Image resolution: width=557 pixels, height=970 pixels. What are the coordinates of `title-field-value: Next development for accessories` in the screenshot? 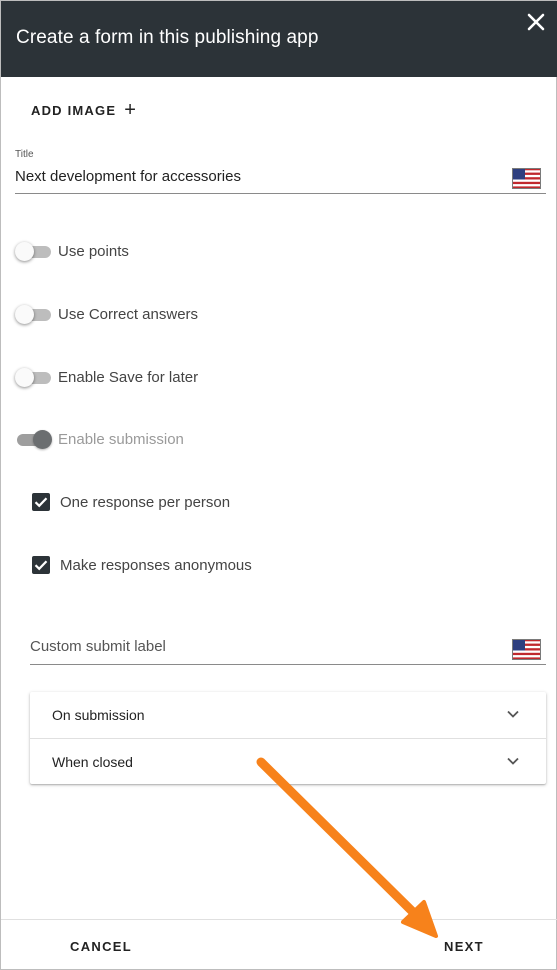 It's located at (128, 176).